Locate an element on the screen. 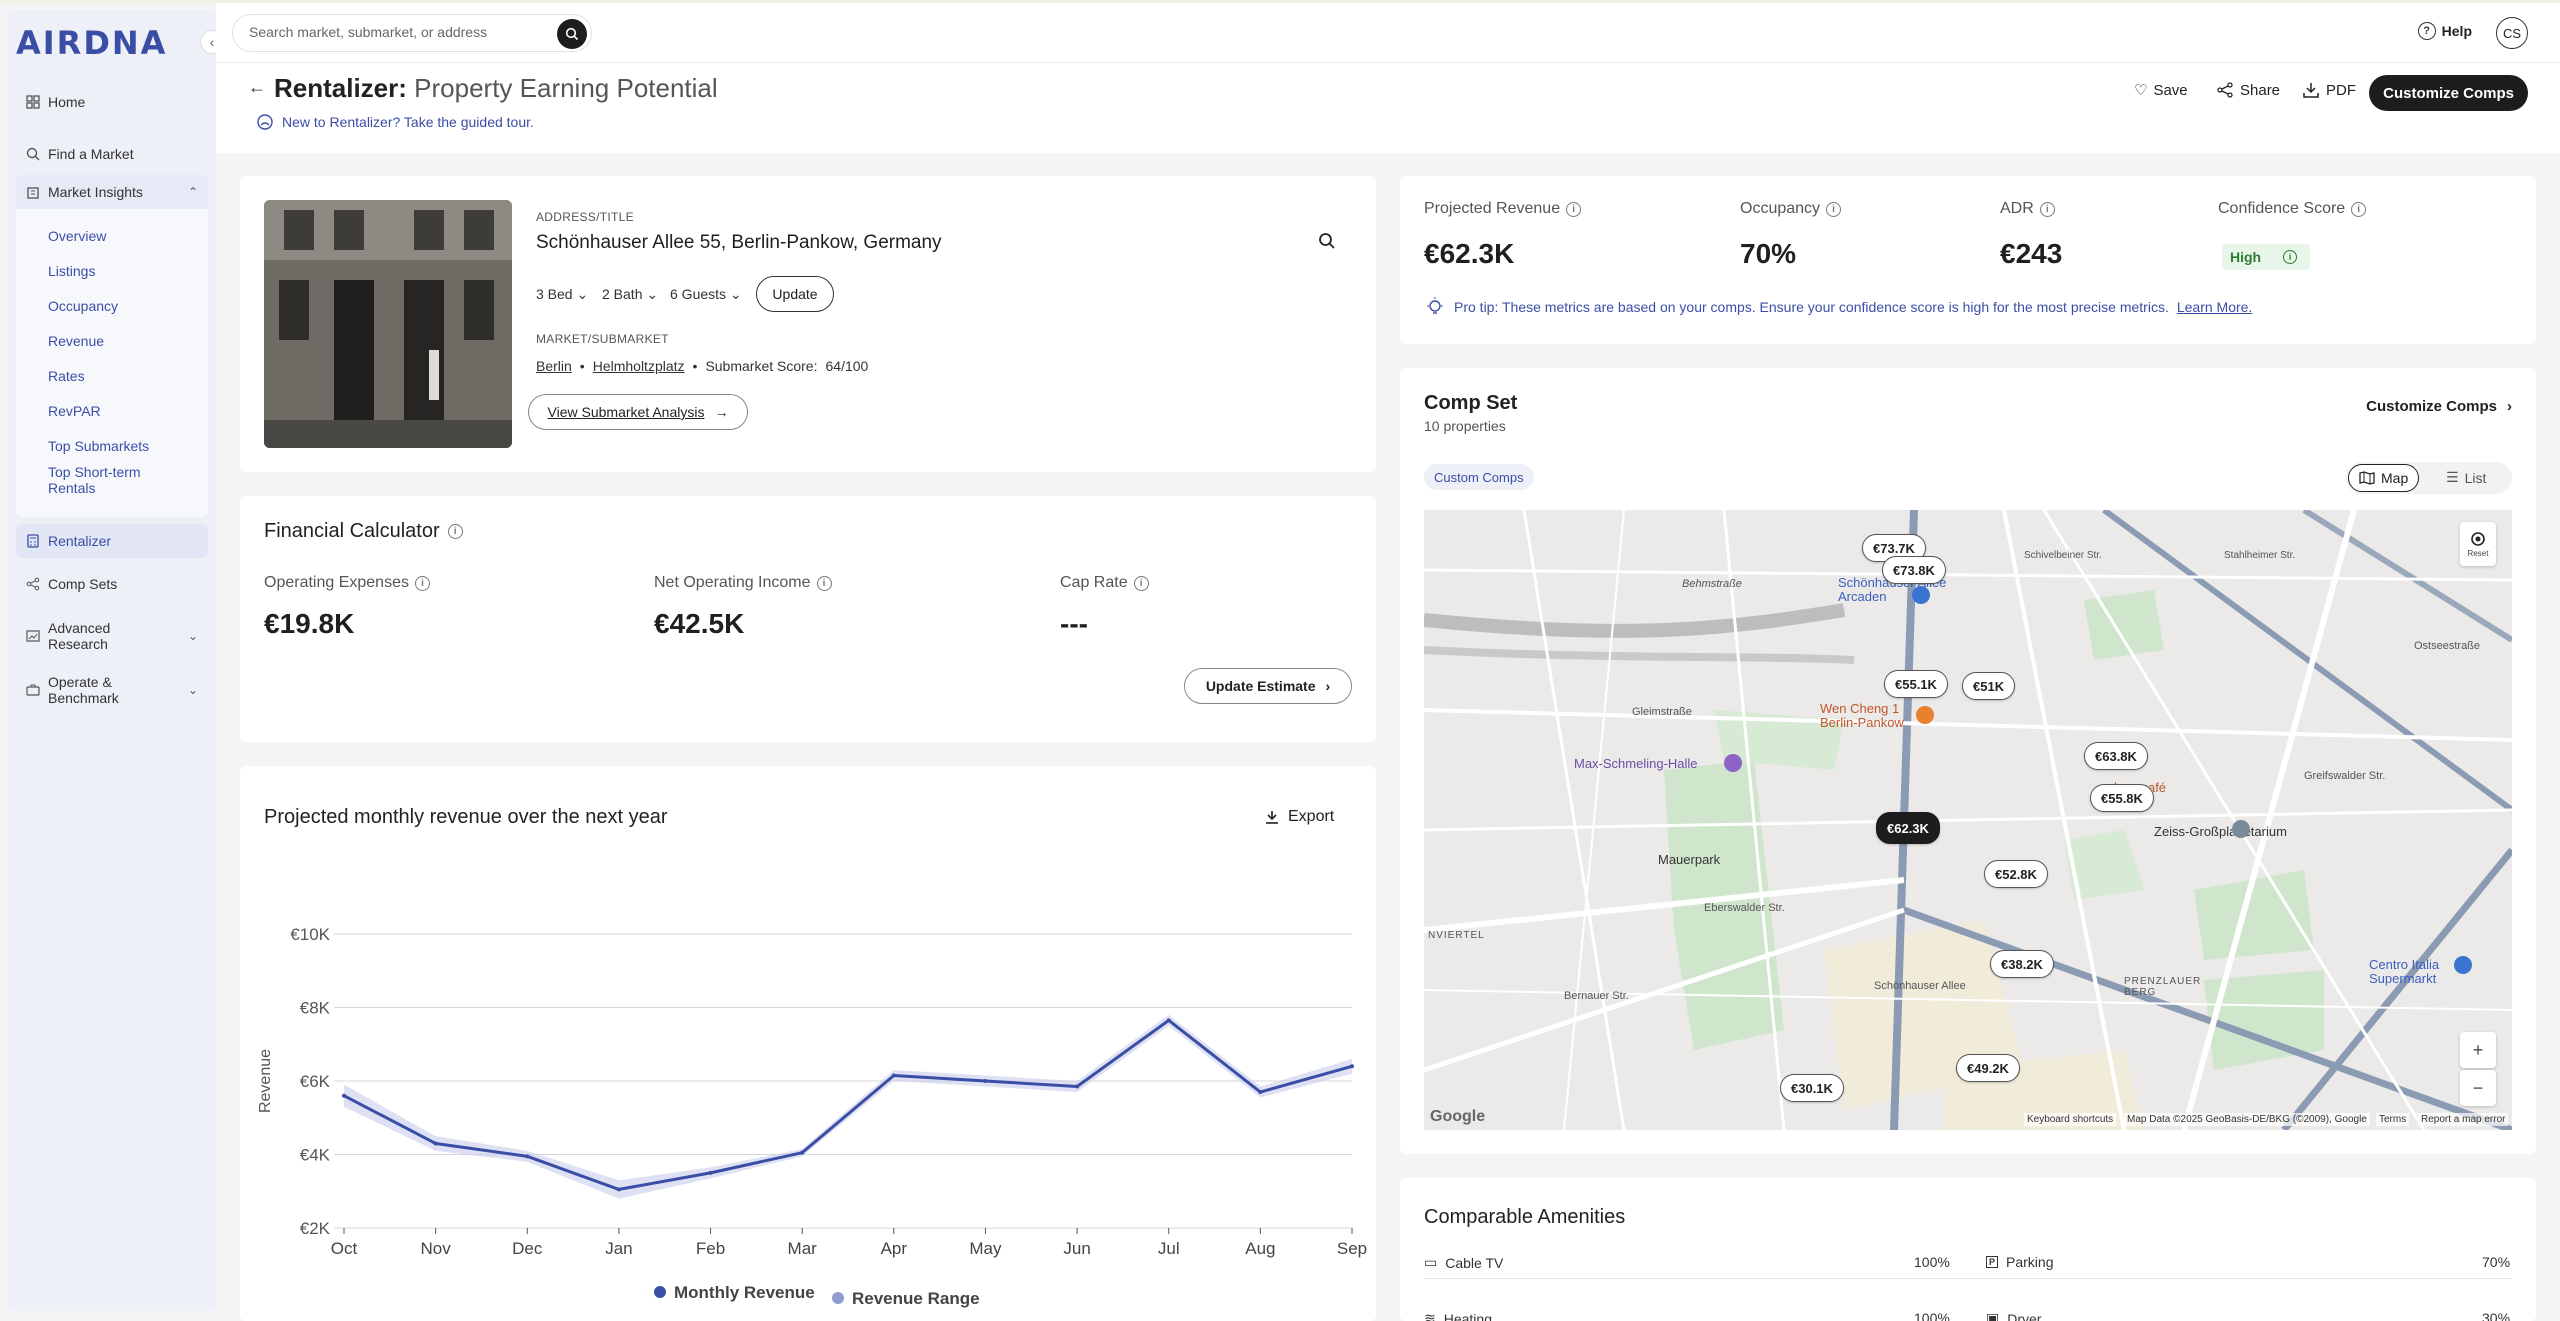  sidebar-item-home: Home is located at coordinates (112, 102).